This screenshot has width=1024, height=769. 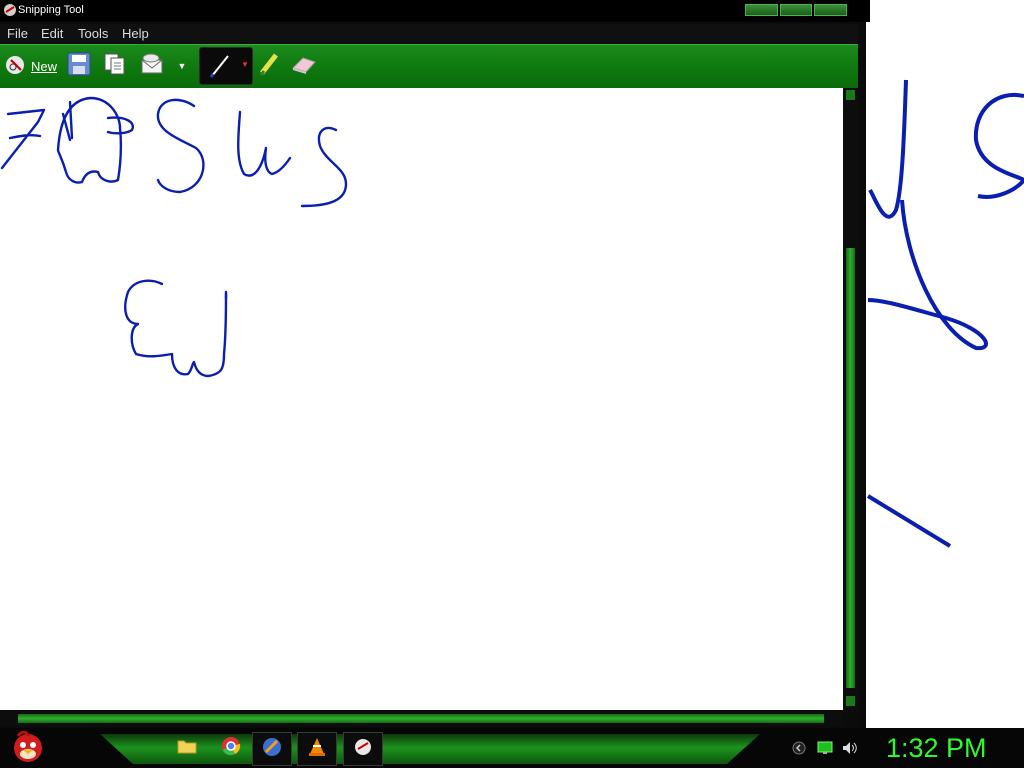 I want to click on send-dropdown-button: ▼, so click(x=182, y=66).